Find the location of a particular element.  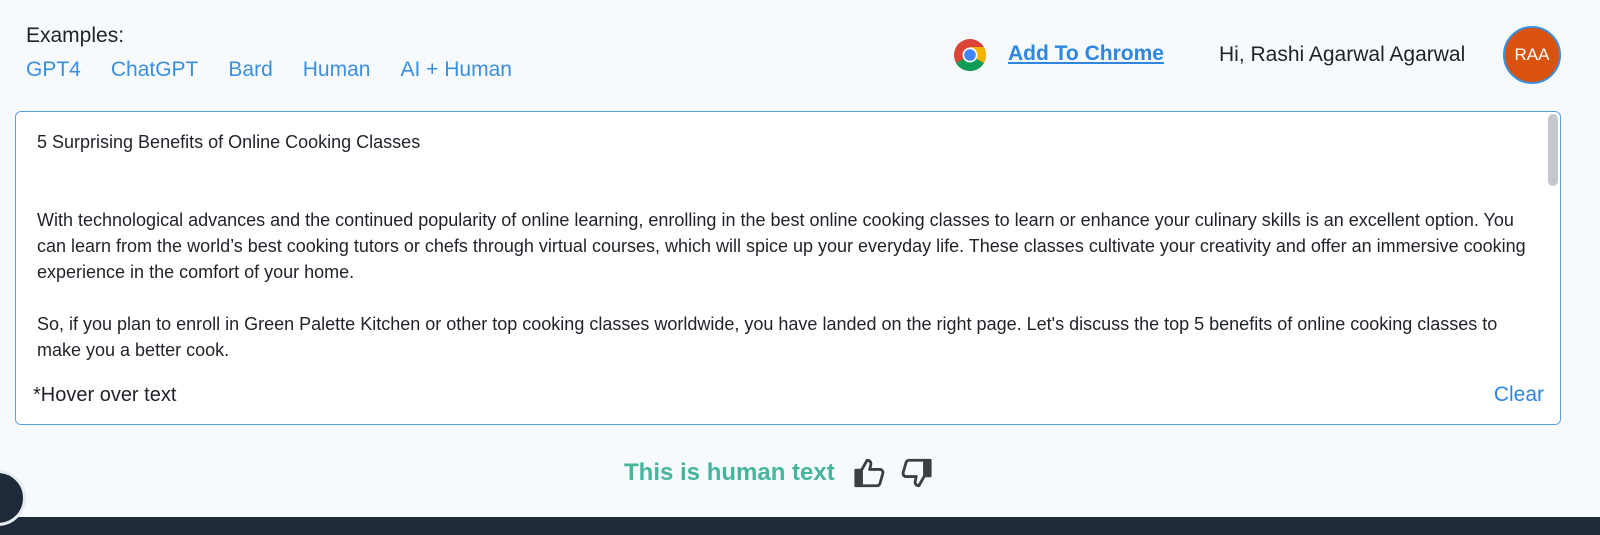

example-link-bard: Bard is located at coordinates (250, 70).